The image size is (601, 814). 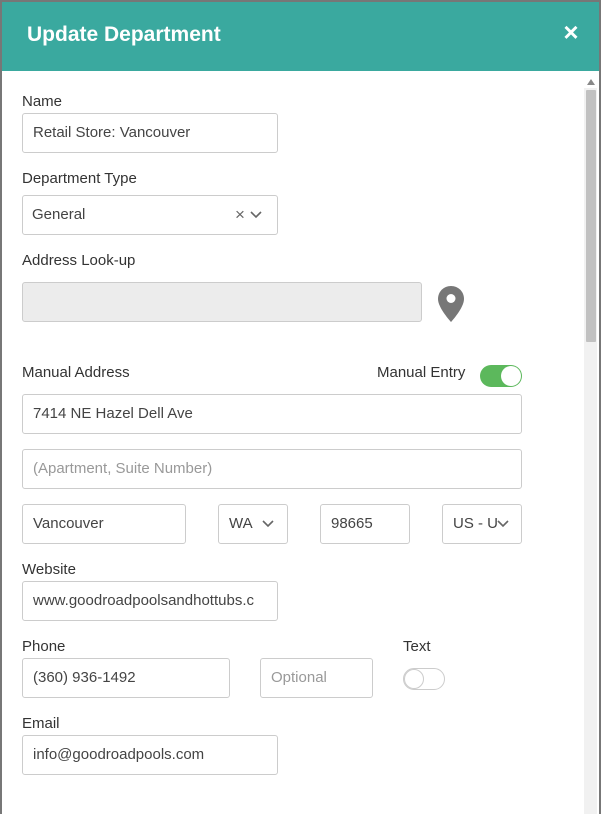 What do you see at coordinates (150, 755) in the screenshot?
I see `email-input: info@goodroadpools.com` at bounding box center [150, 755].